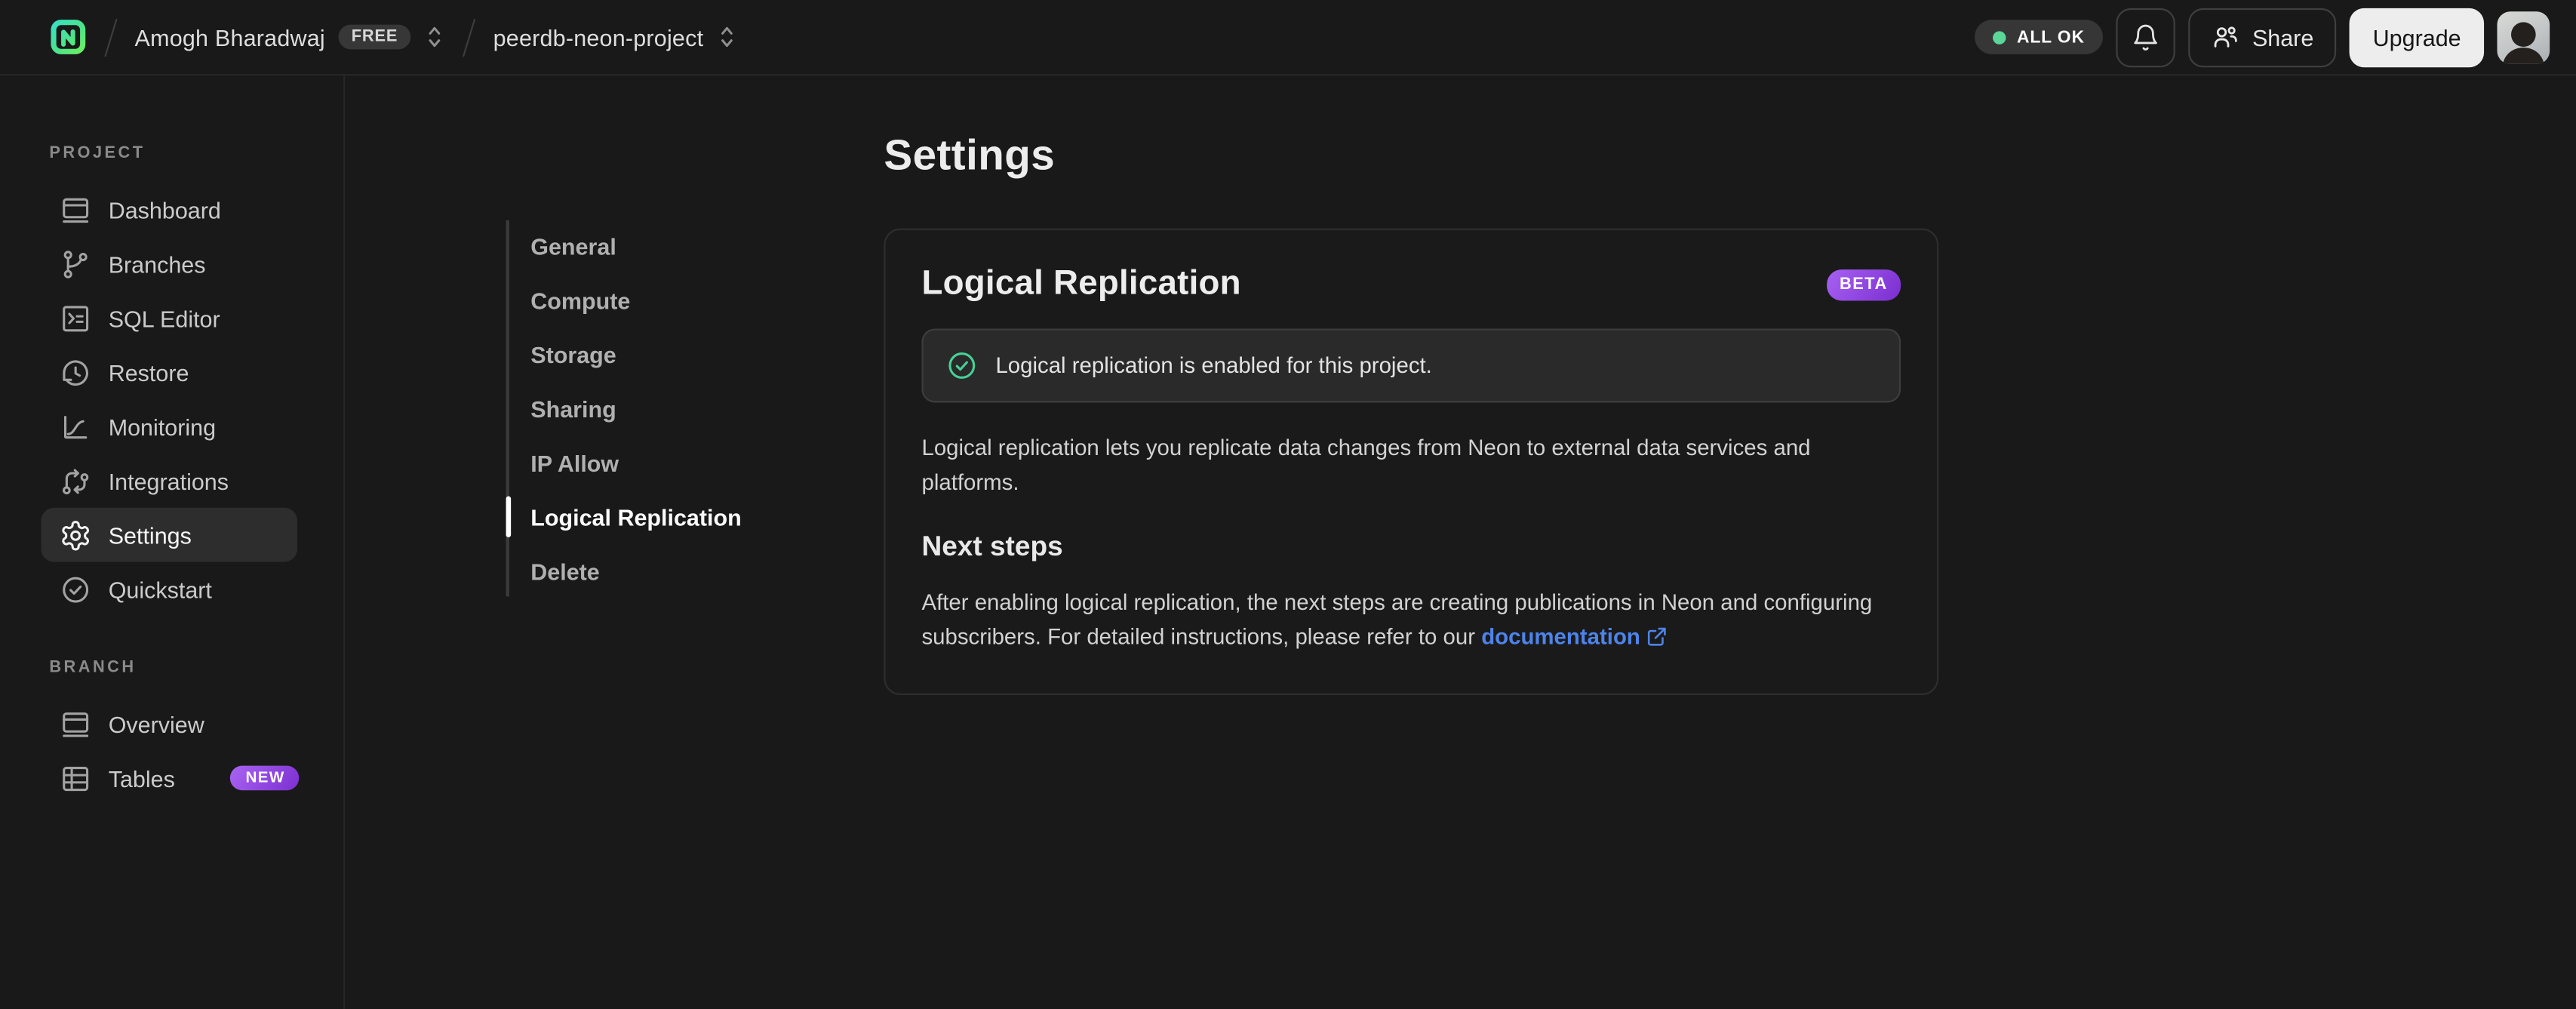 This screenshot has height=1009, width=2576. What do you see at coordinates (2225, 37) in the screenshot?
I see `users-icon` at bounding box center [2225, 37].